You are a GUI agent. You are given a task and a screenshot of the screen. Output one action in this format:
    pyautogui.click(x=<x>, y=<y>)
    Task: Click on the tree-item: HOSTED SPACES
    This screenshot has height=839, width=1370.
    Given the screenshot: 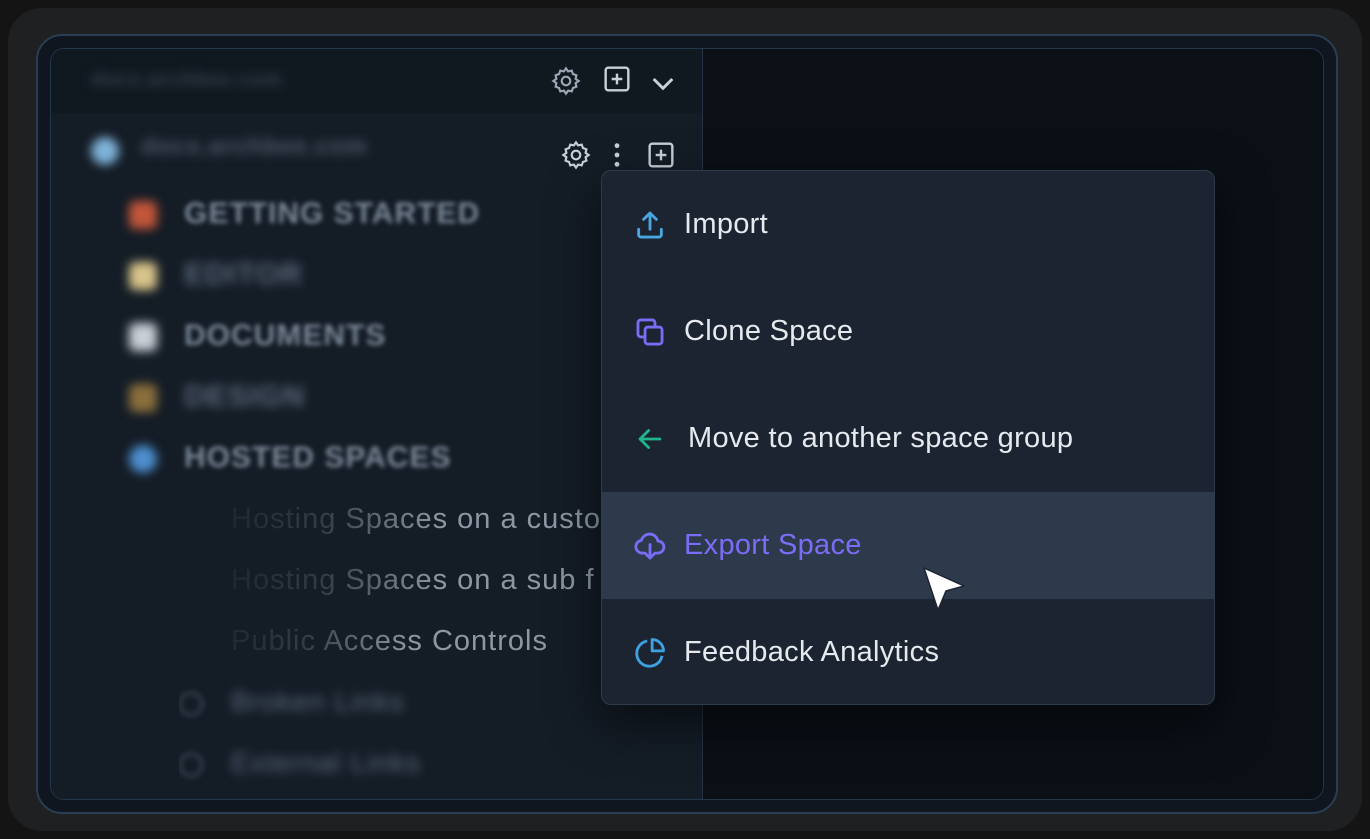 What is the action you would take?
    pyautogui.click(x=389, y=459)
    